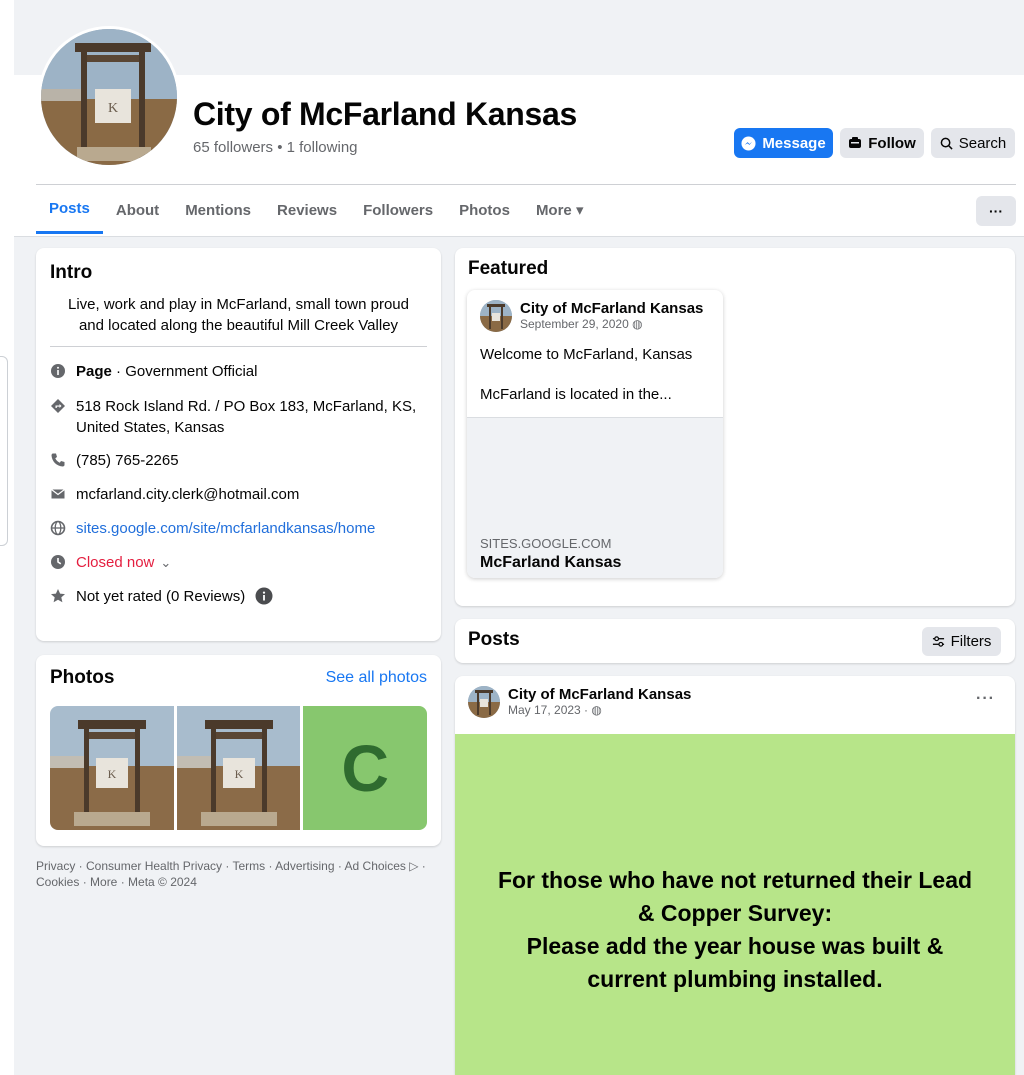 The width and height of the screenshot is (1024, 1075). Describe the element at coordinates (599, 694) in the screenshot. I see `post-author: City of McFarland Kansas` at that location.